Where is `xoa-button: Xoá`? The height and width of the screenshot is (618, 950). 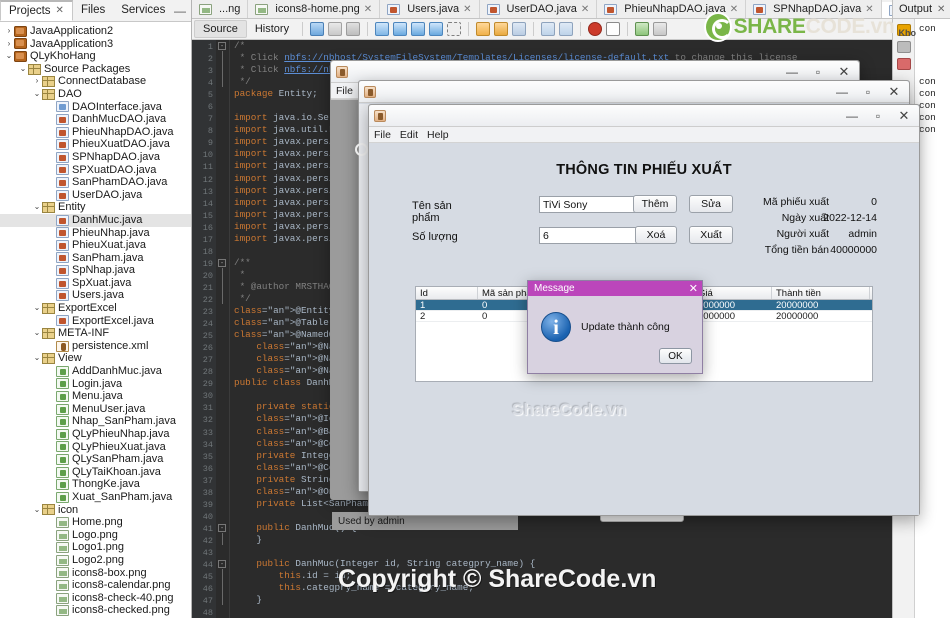 xoa-button: Xoá is located at coordinates (656, 235).